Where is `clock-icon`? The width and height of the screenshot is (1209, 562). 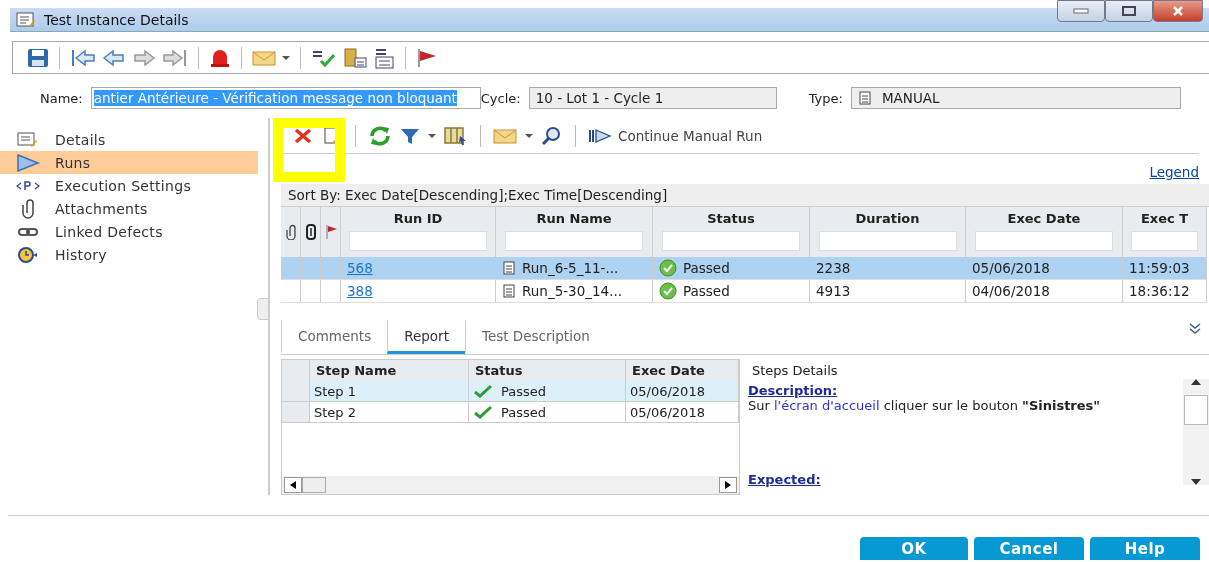 clock-icon is located at coordinates (28, 254).